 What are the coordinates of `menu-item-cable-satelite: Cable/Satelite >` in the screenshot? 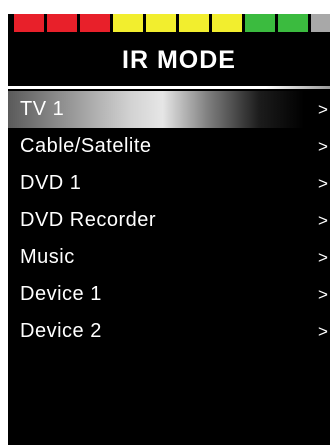 It's located at (169, 146).